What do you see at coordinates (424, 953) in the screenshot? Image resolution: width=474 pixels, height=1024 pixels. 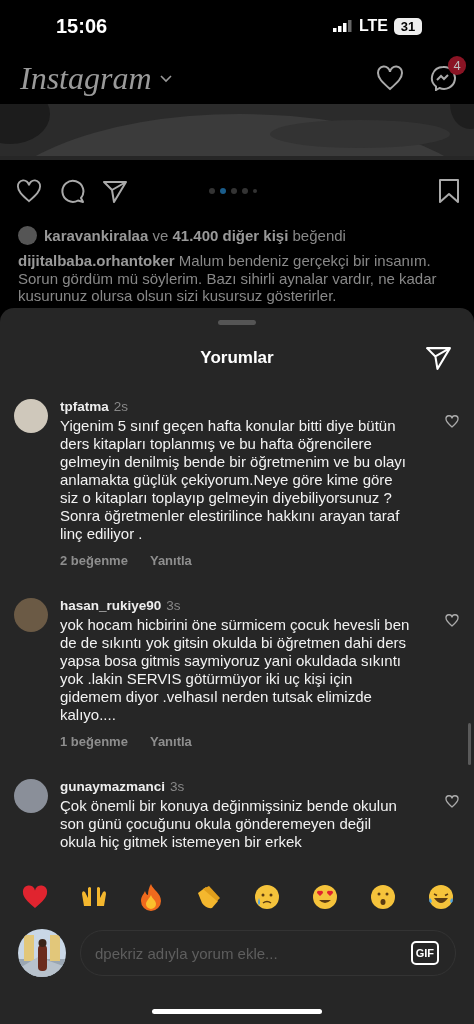 I see `gif-button: GIF` at bounding box center [424, 953].